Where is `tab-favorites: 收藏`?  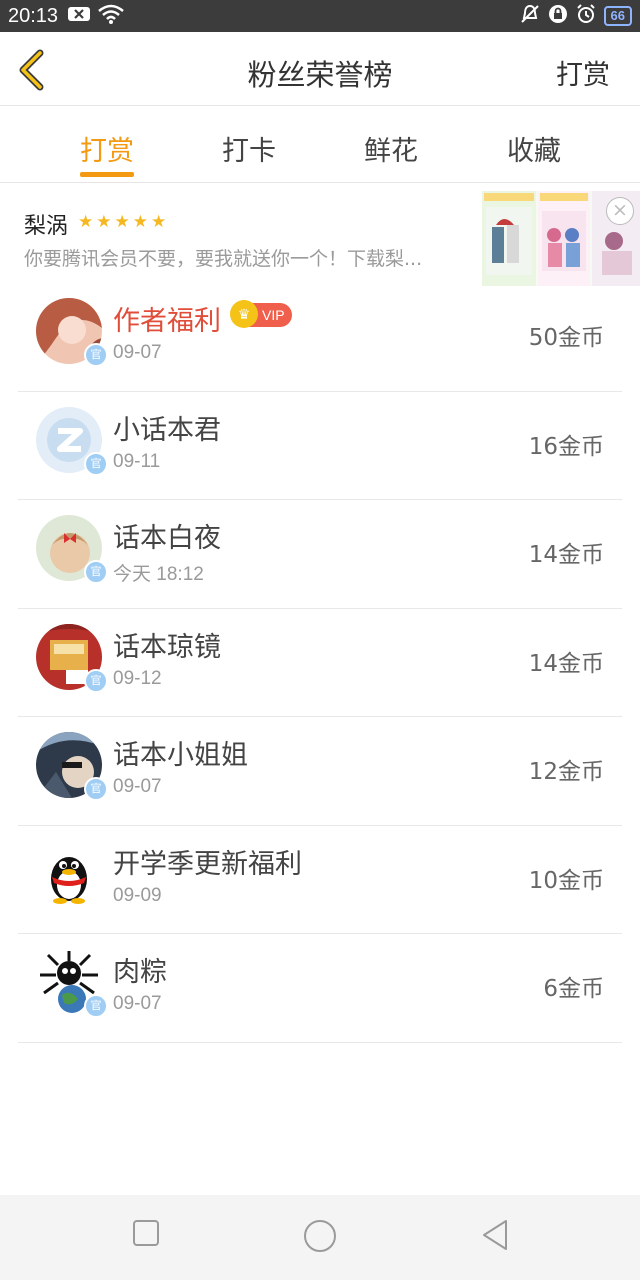
tab-favorites: 收藏 is located at coordinates (534, 148).